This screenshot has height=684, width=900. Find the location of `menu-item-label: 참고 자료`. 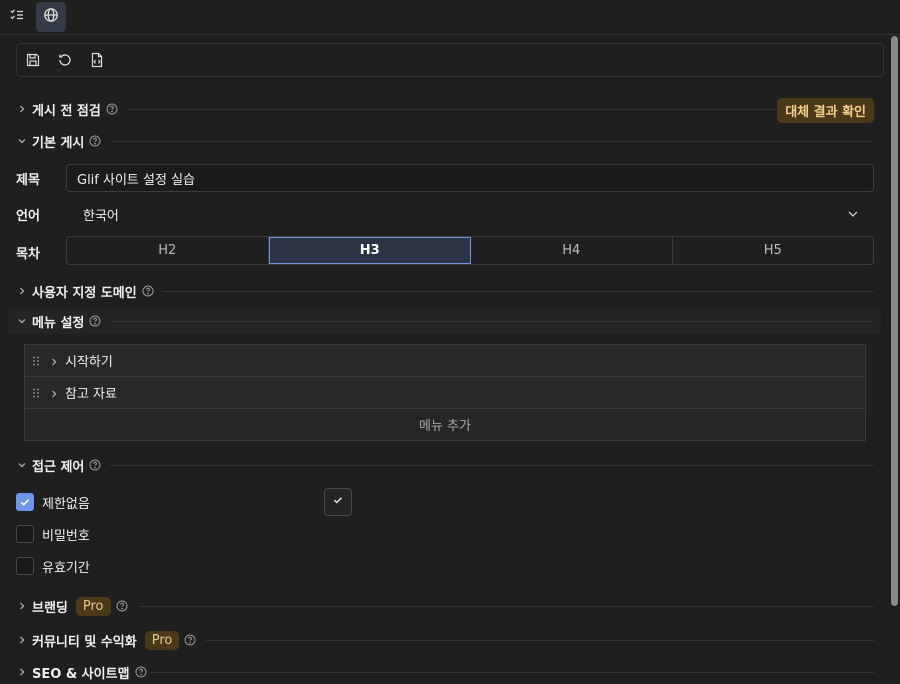

menu-item-label: 참고 자료 is located at coordinates (91, 394).